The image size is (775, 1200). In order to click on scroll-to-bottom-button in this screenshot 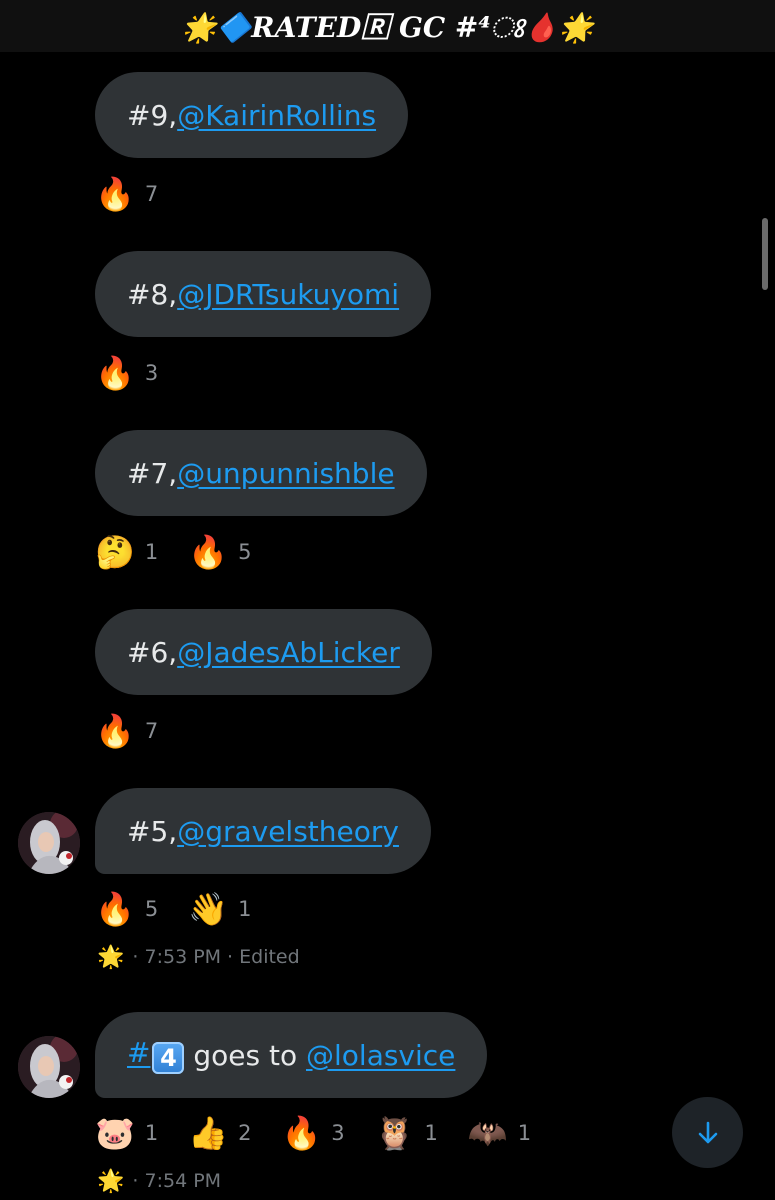, I will do `click(707, 1132)`.